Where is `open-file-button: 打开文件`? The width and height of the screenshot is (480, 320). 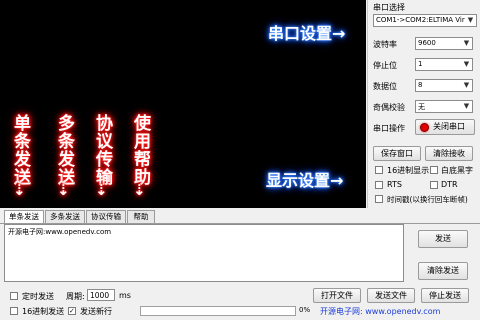
open-file-button: 打开文件 is located at coordinates (337, 295).